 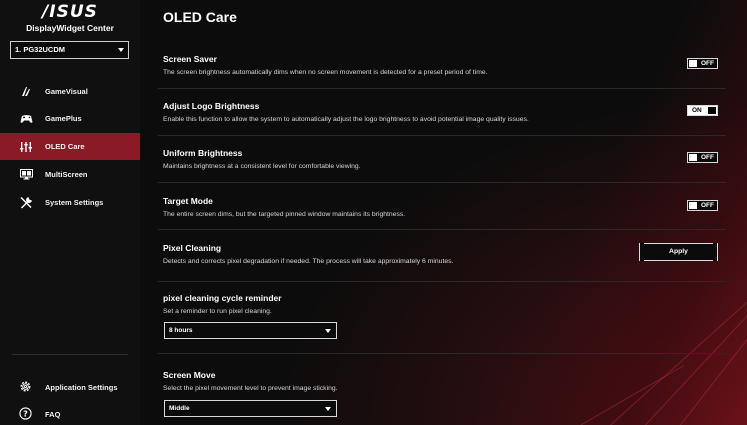 What do you see at coordinates (26, 147) in the screenshot?
I see `oled-care-icon` at bounding box center [26, 147].